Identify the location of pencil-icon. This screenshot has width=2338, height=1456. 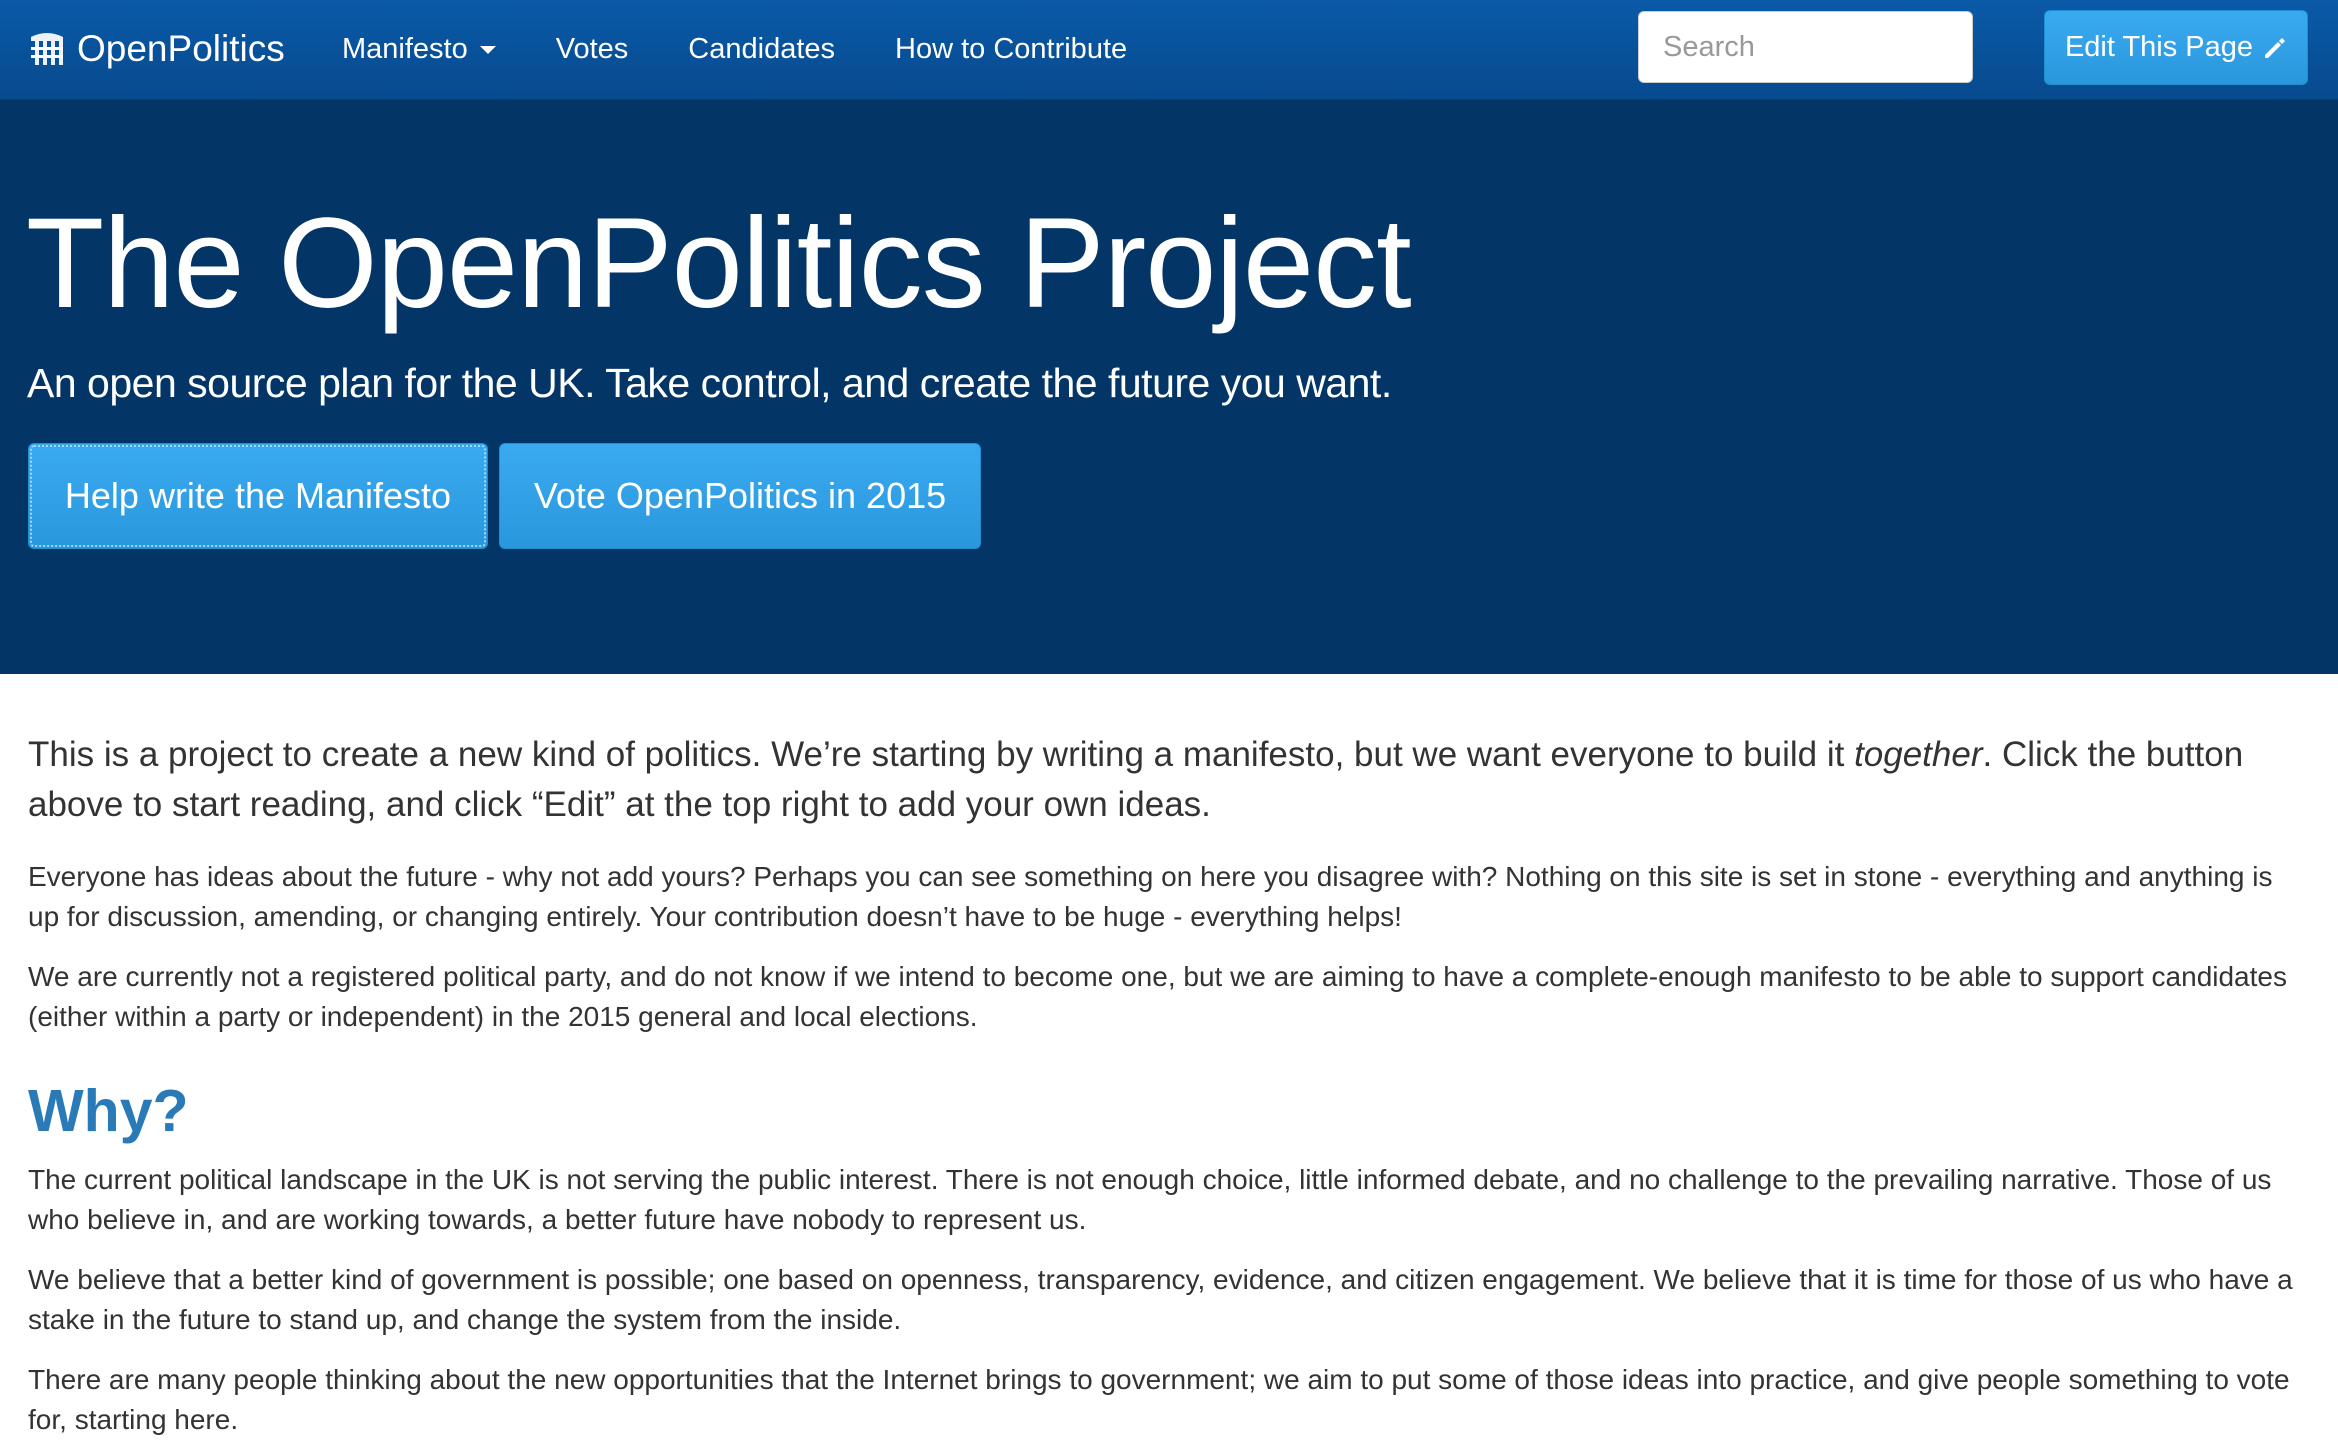
(2275, 47).